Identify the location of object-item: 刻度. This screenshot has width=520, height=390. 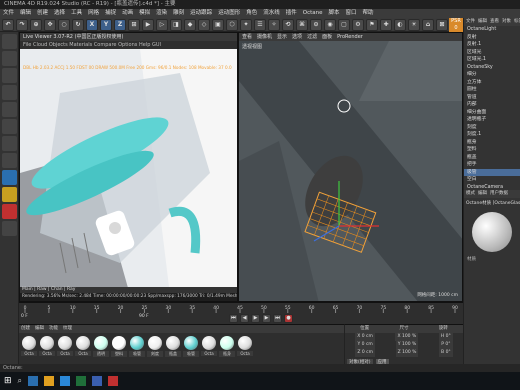
(492, 128).